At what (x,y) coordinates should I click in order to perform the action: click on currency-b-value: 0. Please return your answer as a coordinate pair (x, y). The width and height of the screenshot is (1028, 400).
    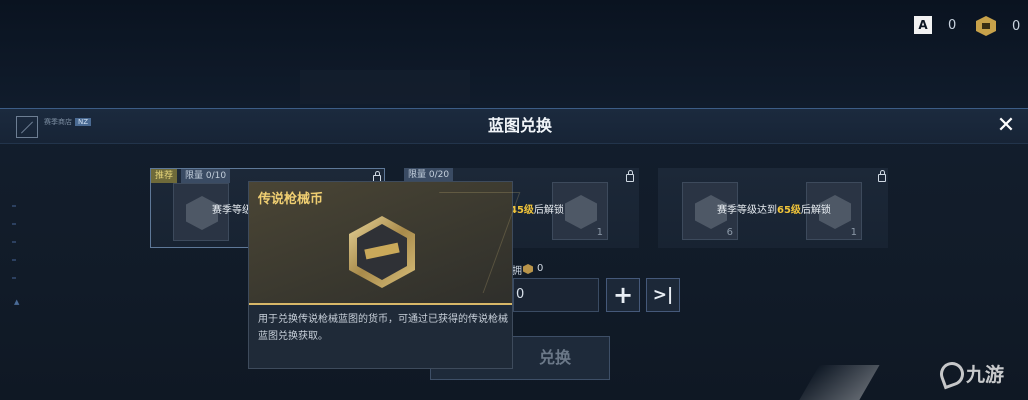
    Looking at the image, I should click on (1016, 26).